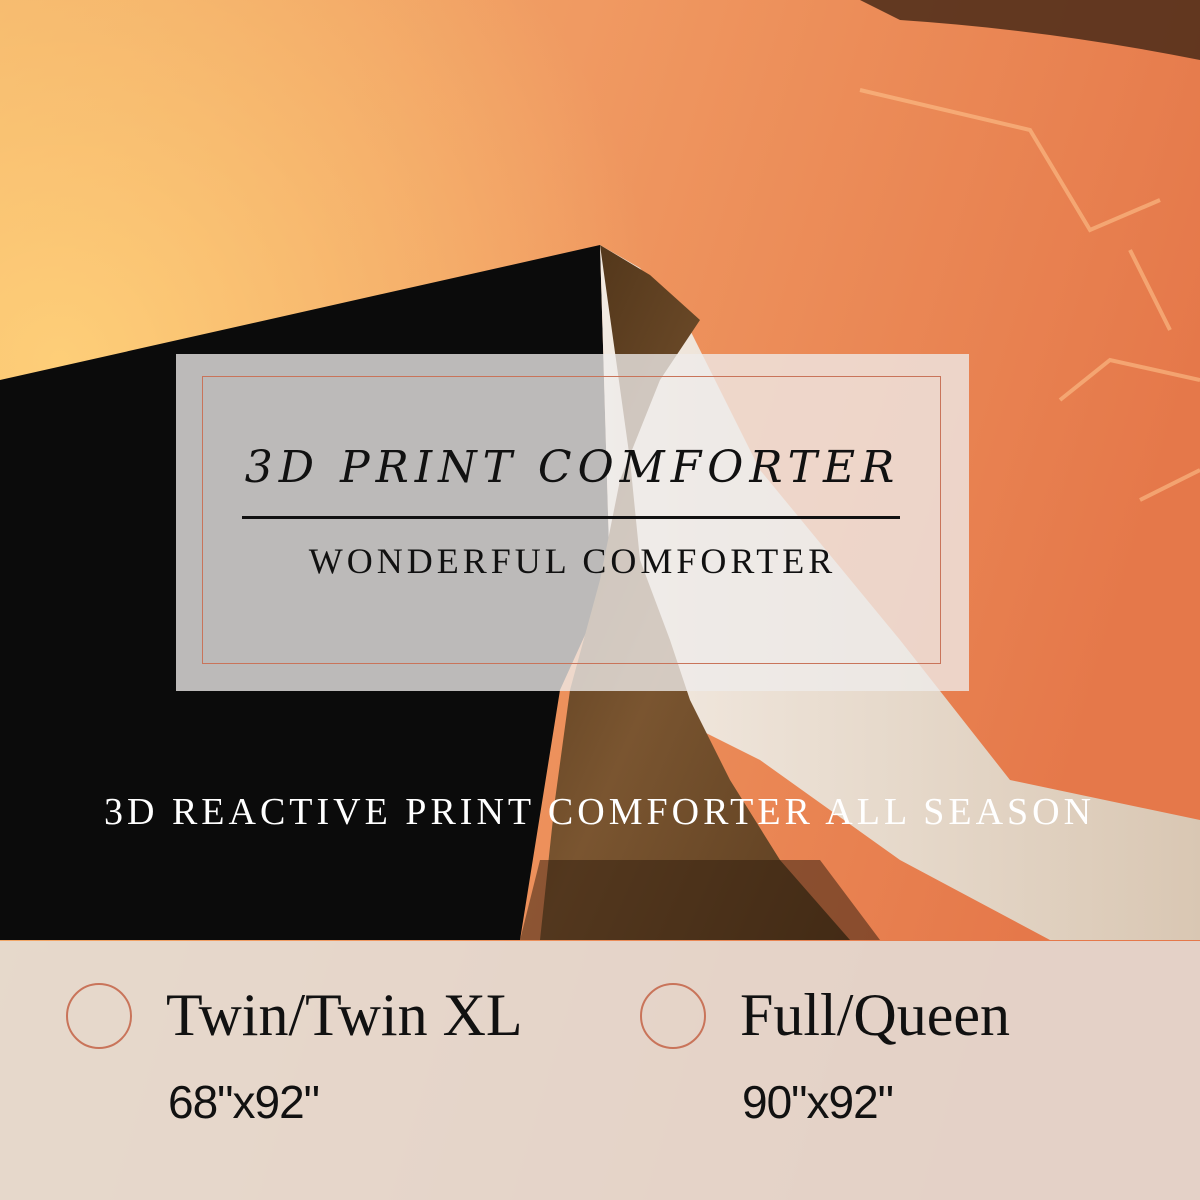 Image resolution: width=1200 pixels, height=1200 pixels. What do you see at coordinates (700, 900) in the screenshot?
I see `brown-shadow` at bounding box center [700, 900].